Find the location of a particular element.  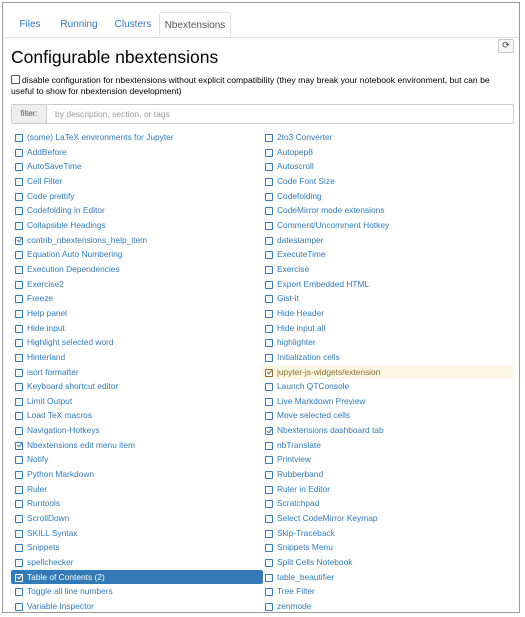

extension-item-initialization-cells: Initialization cells is located at coordinates (387, 357).